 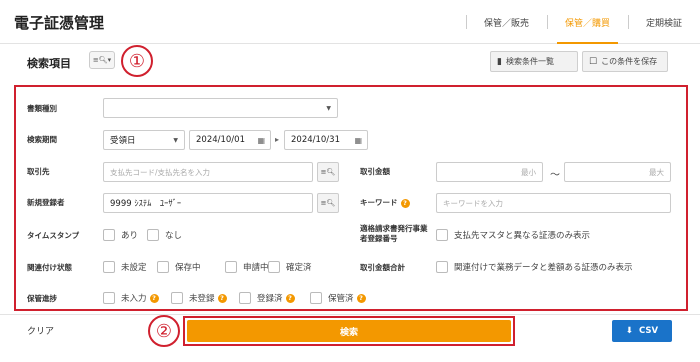 What do you see at coordinates (341, 299) in the screenshot?
I see `checkbox-label: 保管済` at bounding box center [341, 299].